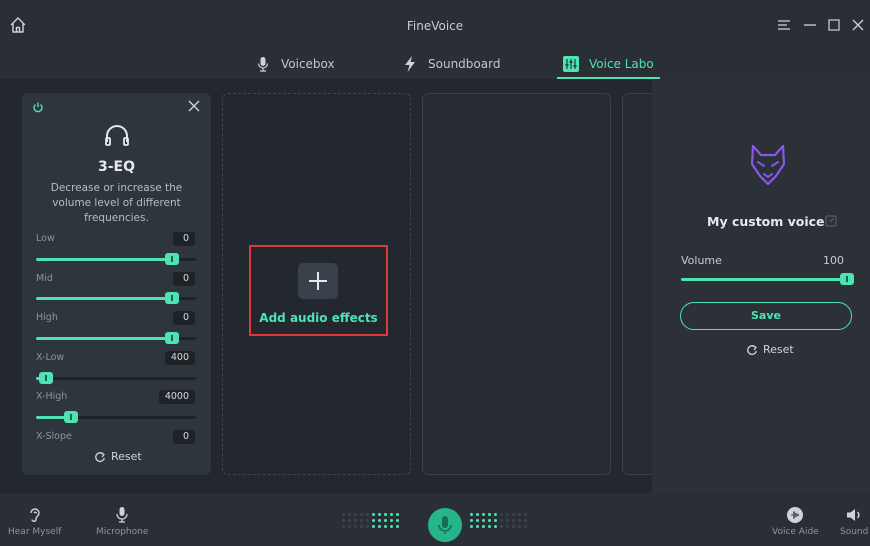  I want to click on voice-aide-button: Voice Aide, so click(795, 521).